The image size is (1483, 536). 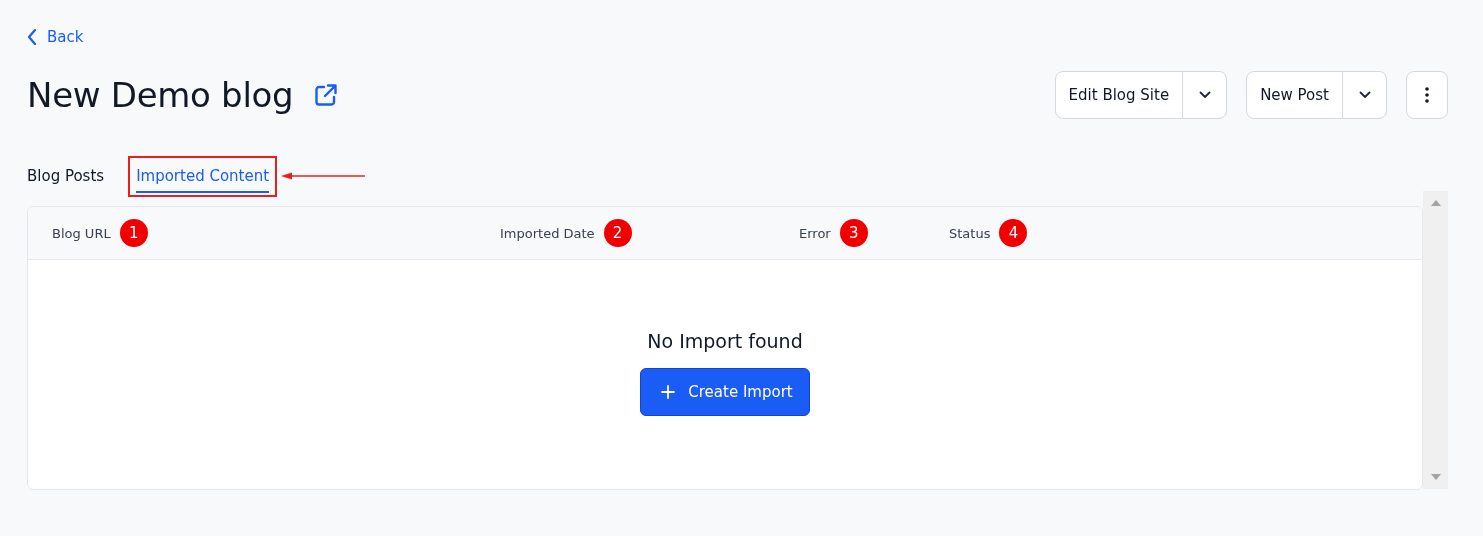 I want to click on scroll-up-icon, so click(x=1435, y=203).